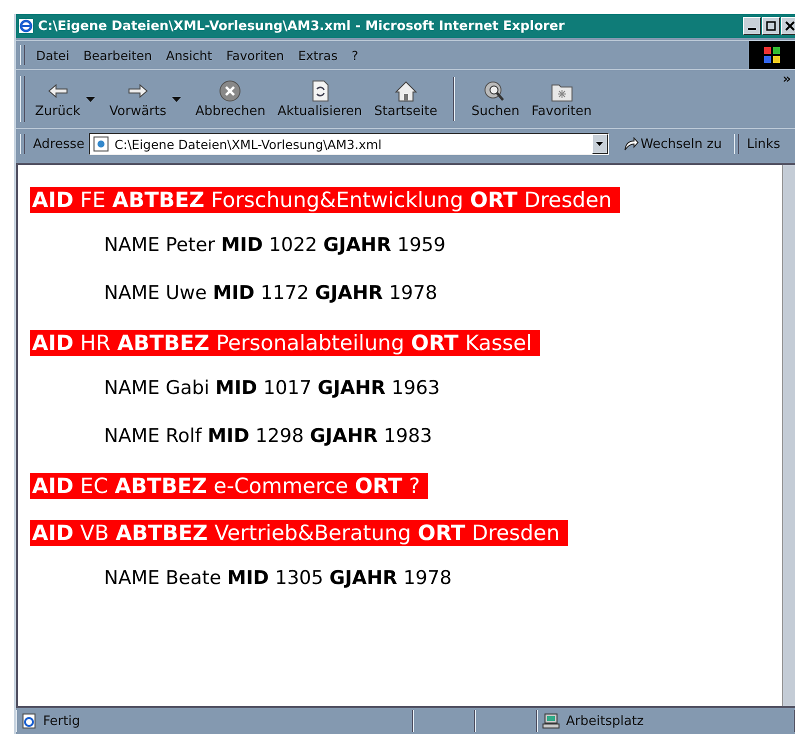  What do you see at coordinates (319, 99) in the screenshot?
I see `refresh-button: Aktualisieren` at bounding box center [319, 99].